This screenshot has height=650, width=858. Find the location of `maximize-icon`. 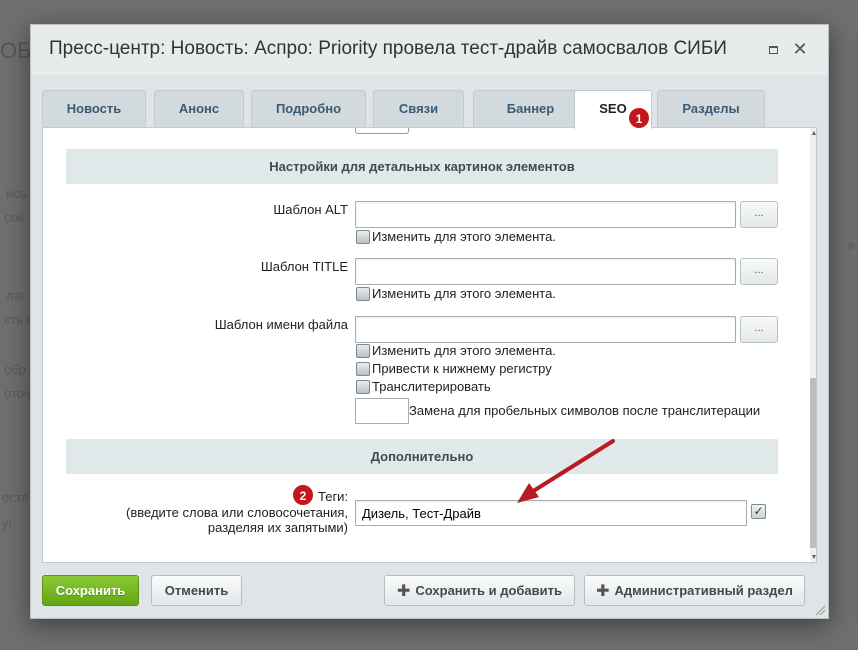

maximize-icon is located at coordinates (773, 49).